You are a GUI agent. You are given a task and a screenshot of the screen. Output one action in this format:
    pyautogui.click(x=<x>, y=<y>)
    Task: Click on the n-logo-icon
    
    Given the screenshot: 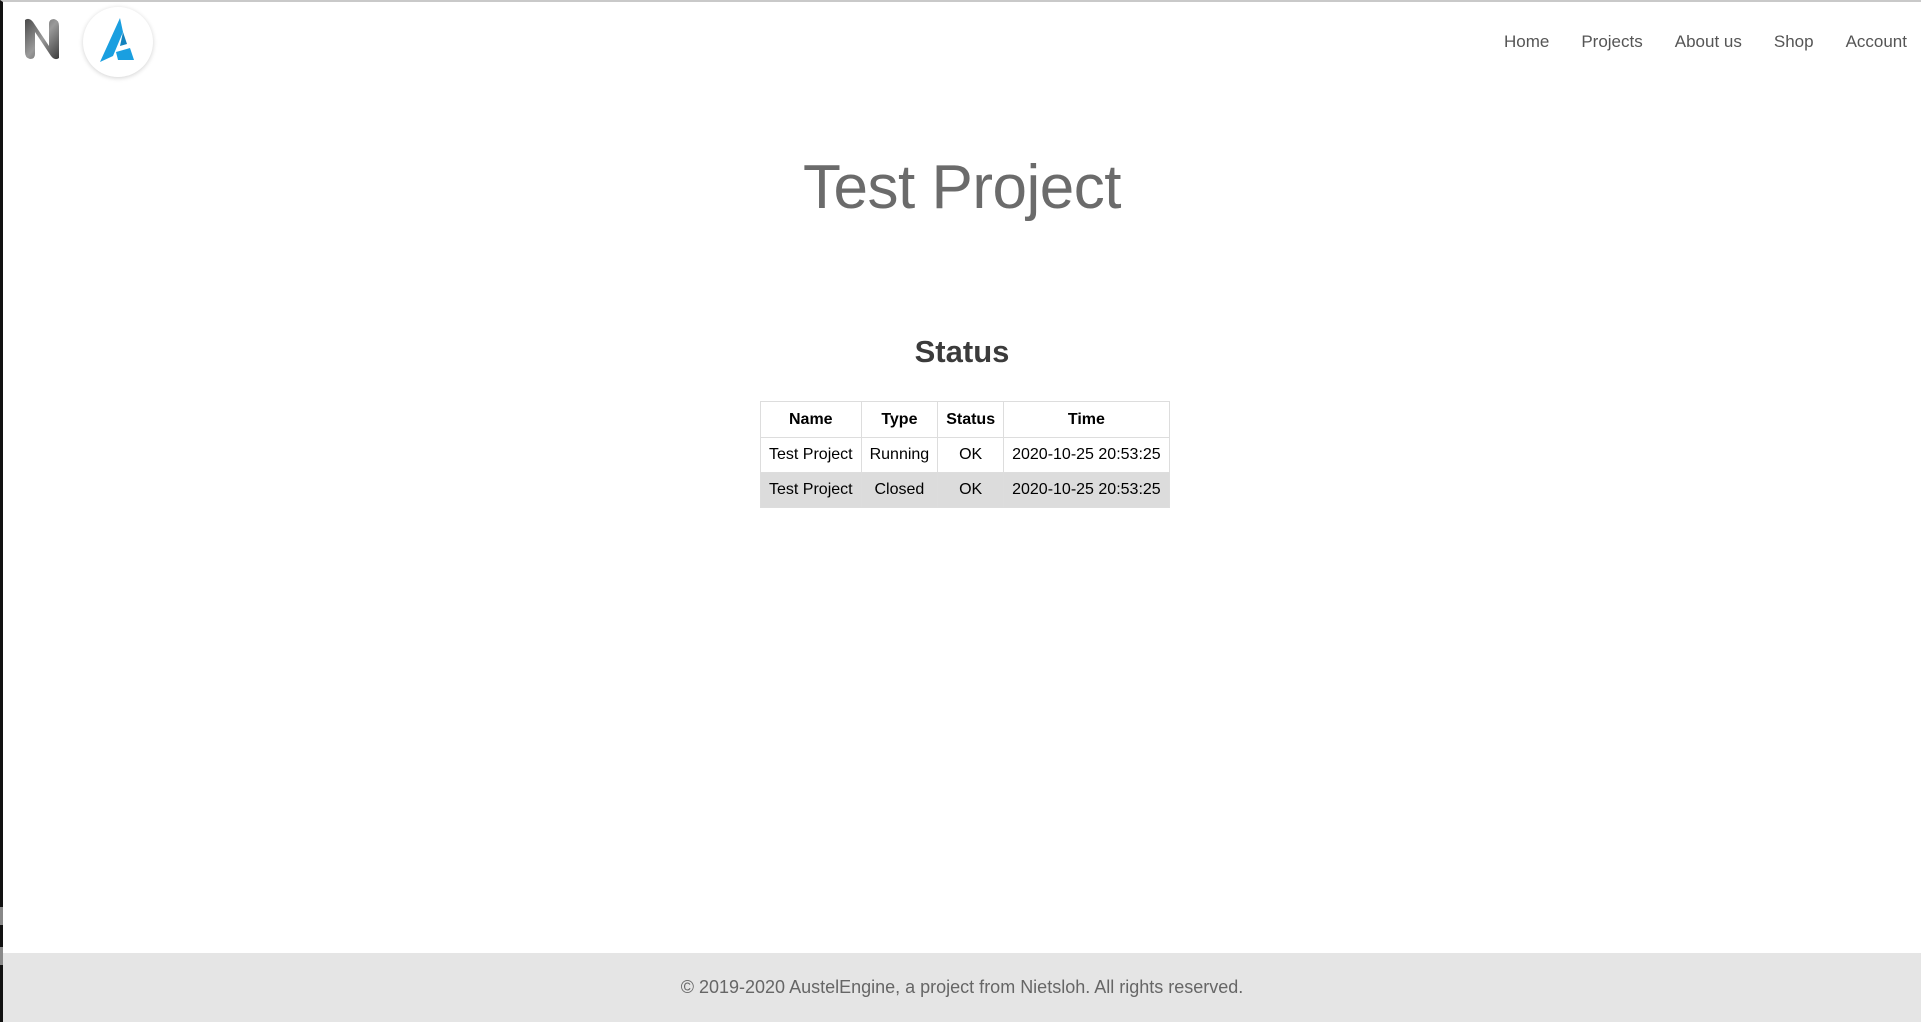 What is the action you would take?
    pyautogui.click(x=42, y=39)
    